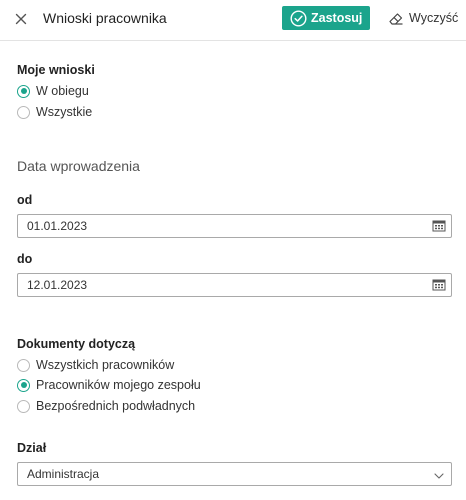 This screenshot has height=500, width=466. Describe the element at coordinates (25, 200) in the screenshot. I see `date-from-label: od` at that location.